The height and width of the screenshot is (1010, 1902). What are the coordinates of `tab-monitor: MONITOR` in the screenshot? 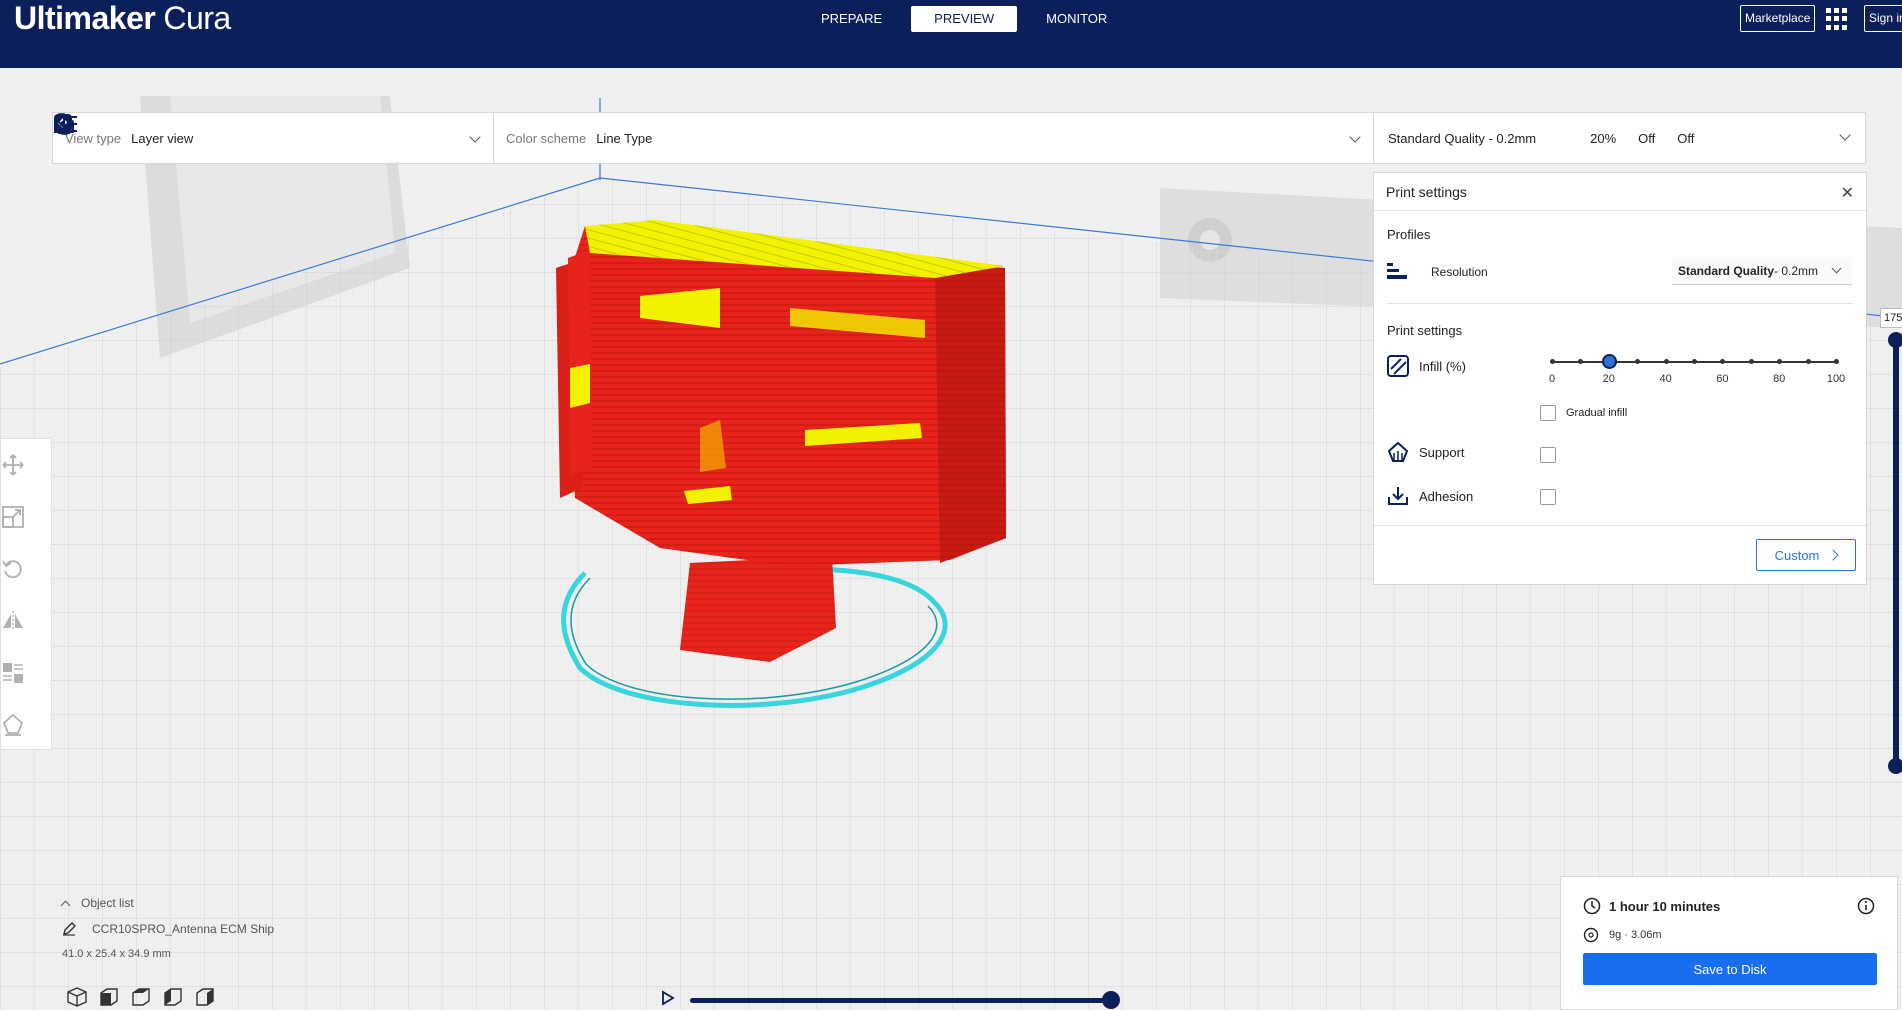 It's located at (1076, 19).